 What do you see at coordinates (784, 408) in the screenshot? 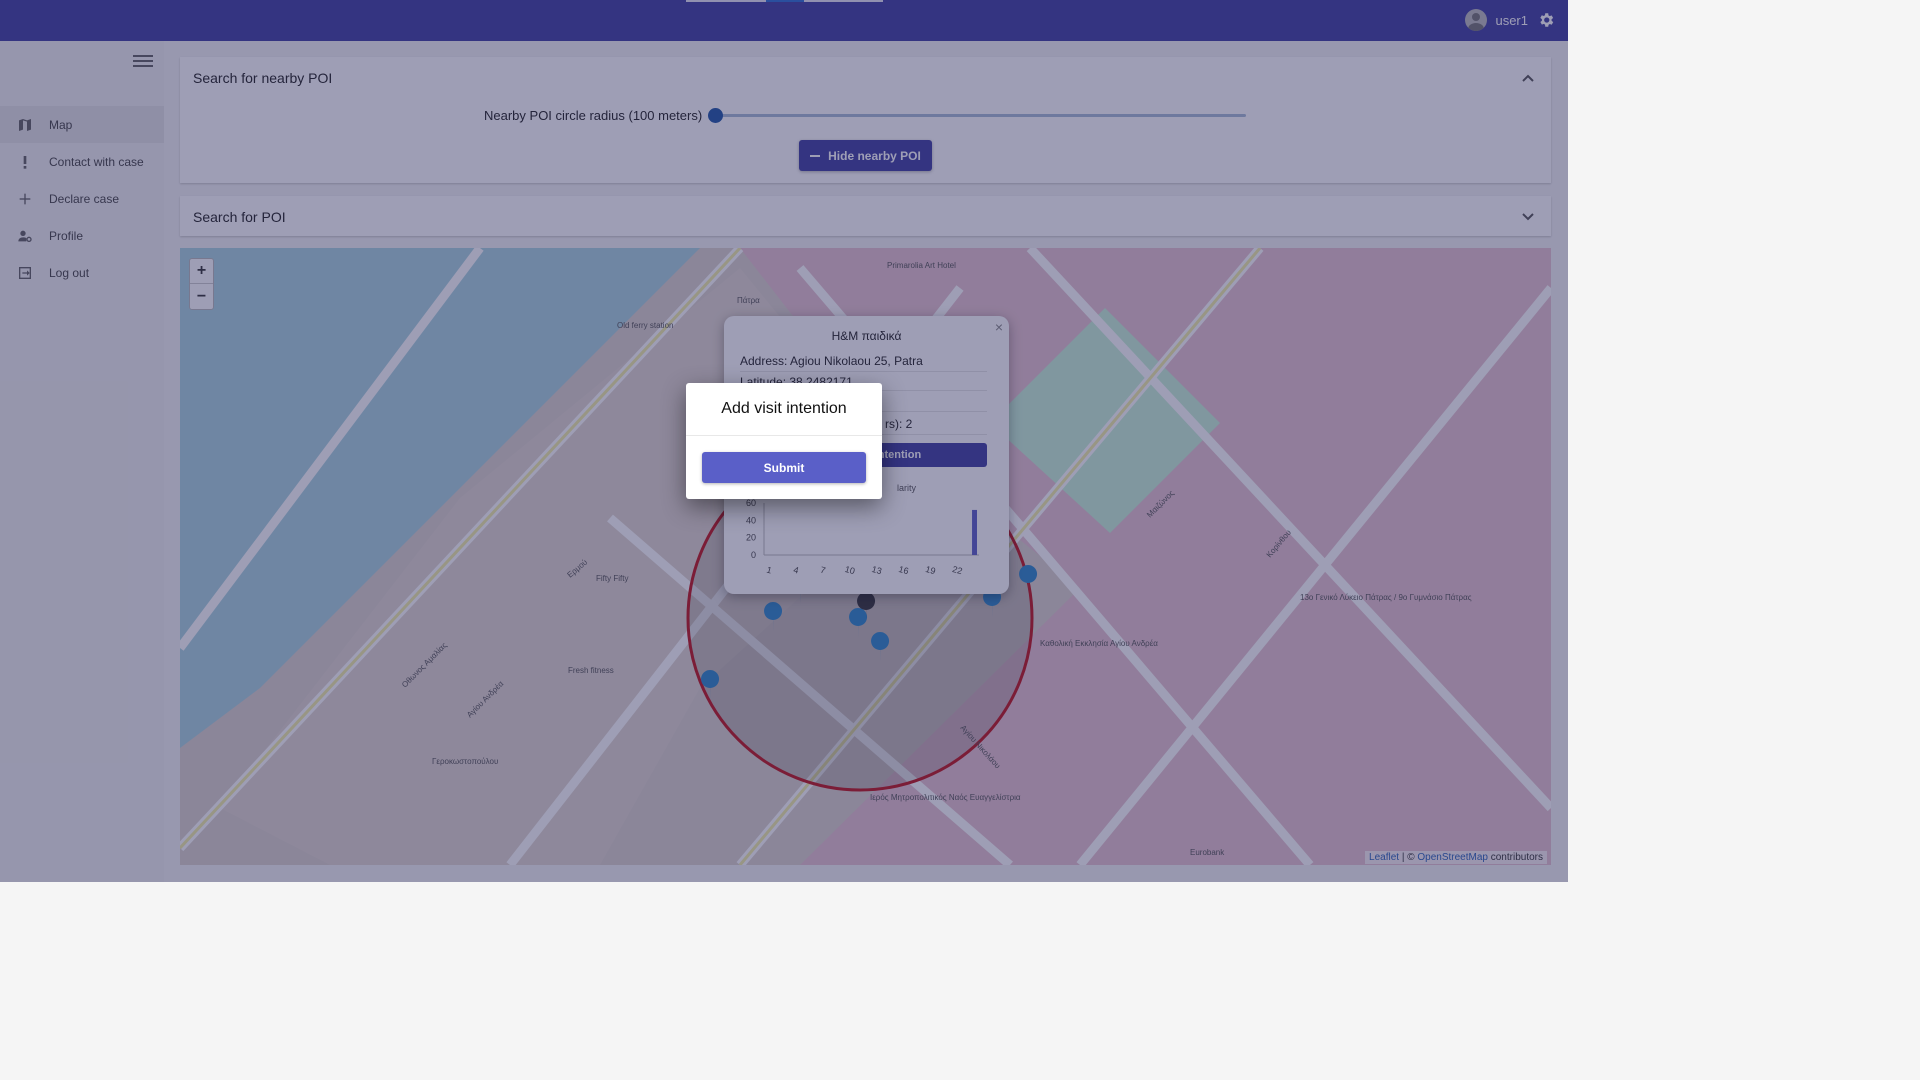
I see `dialog-title: Add visit intention` at bounding box center [784, 408].